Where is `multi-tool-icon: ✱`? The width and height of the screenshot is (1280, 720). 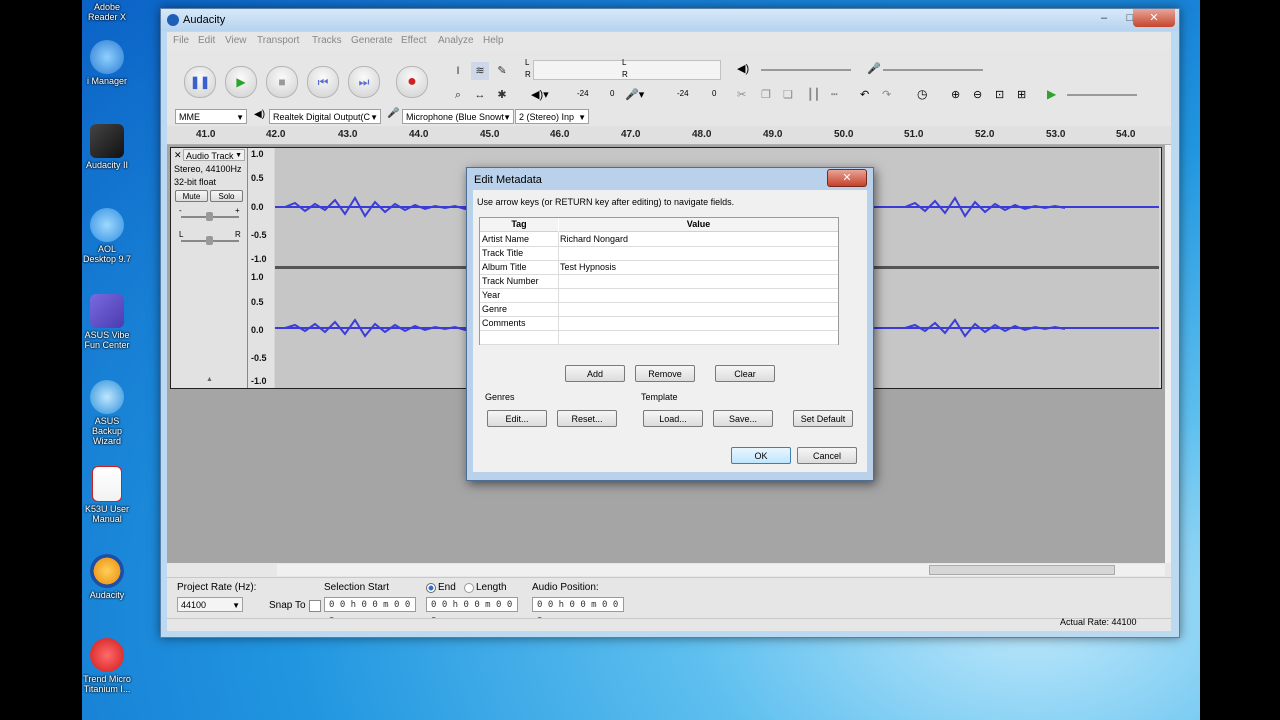 multi-tool-icon: ✱ is located at coordinates (502, 95).